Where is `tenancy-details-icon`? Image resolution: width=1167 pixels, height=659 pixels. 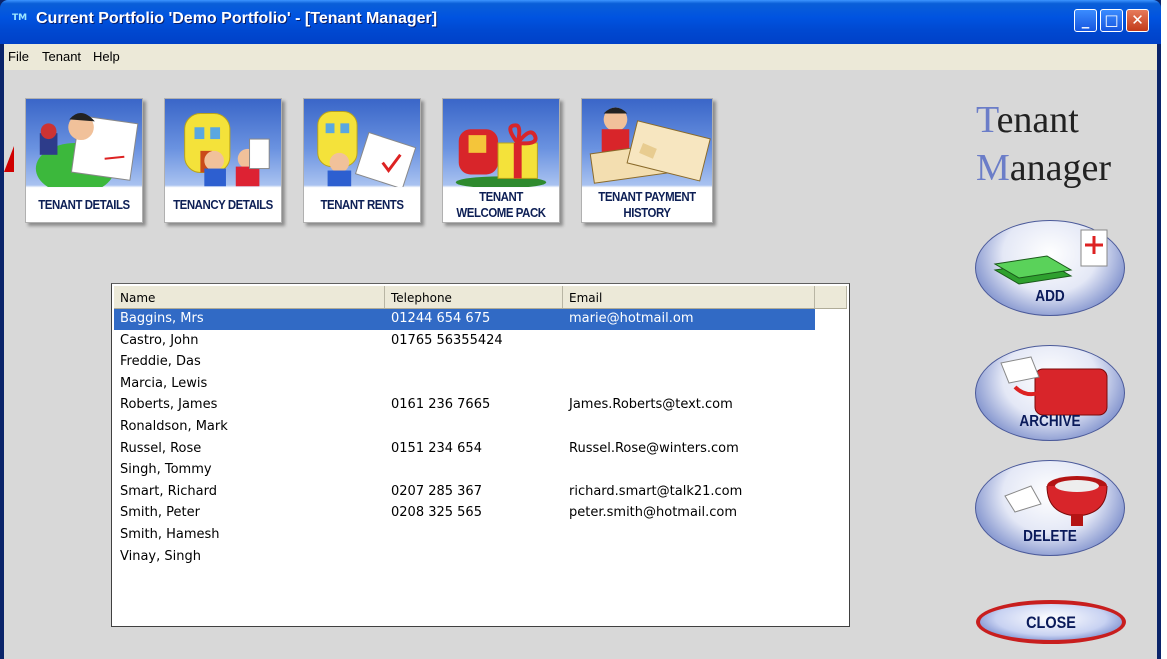
tenancy-details-icon is located at coordinates (227, 150).